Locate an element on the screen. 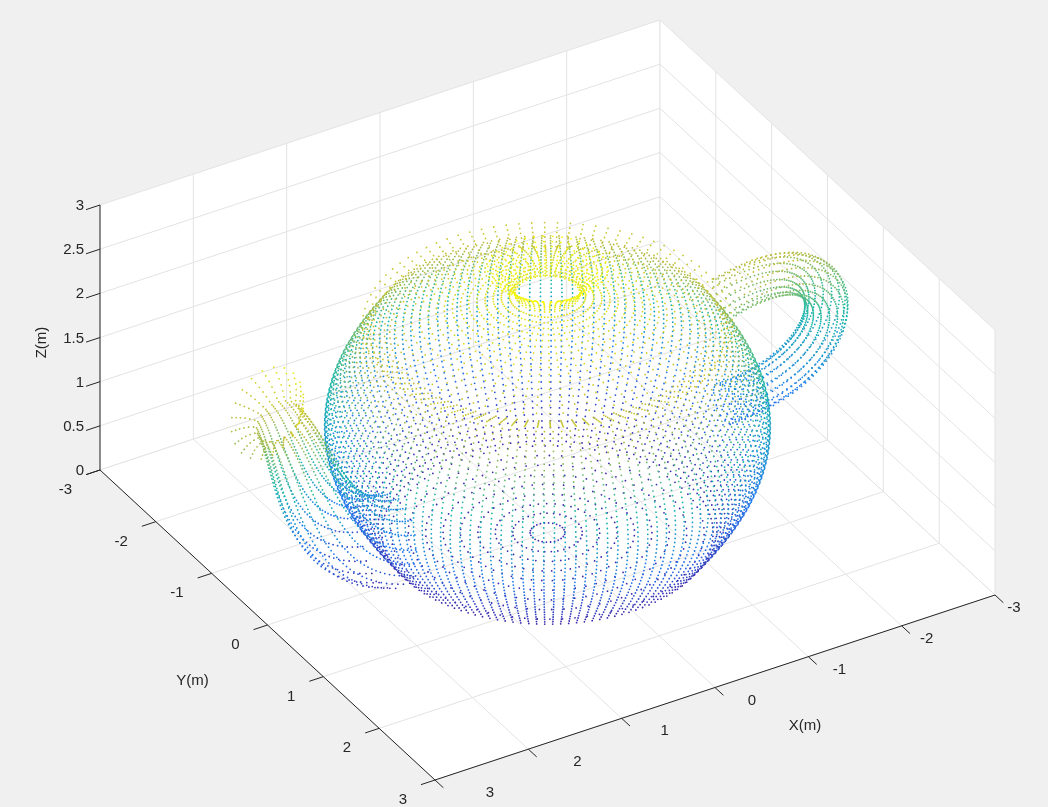 Image resolution: width=1048 pixels, height=807 pixels. y-tick-label: -3 is located at coordinates (65, 488).